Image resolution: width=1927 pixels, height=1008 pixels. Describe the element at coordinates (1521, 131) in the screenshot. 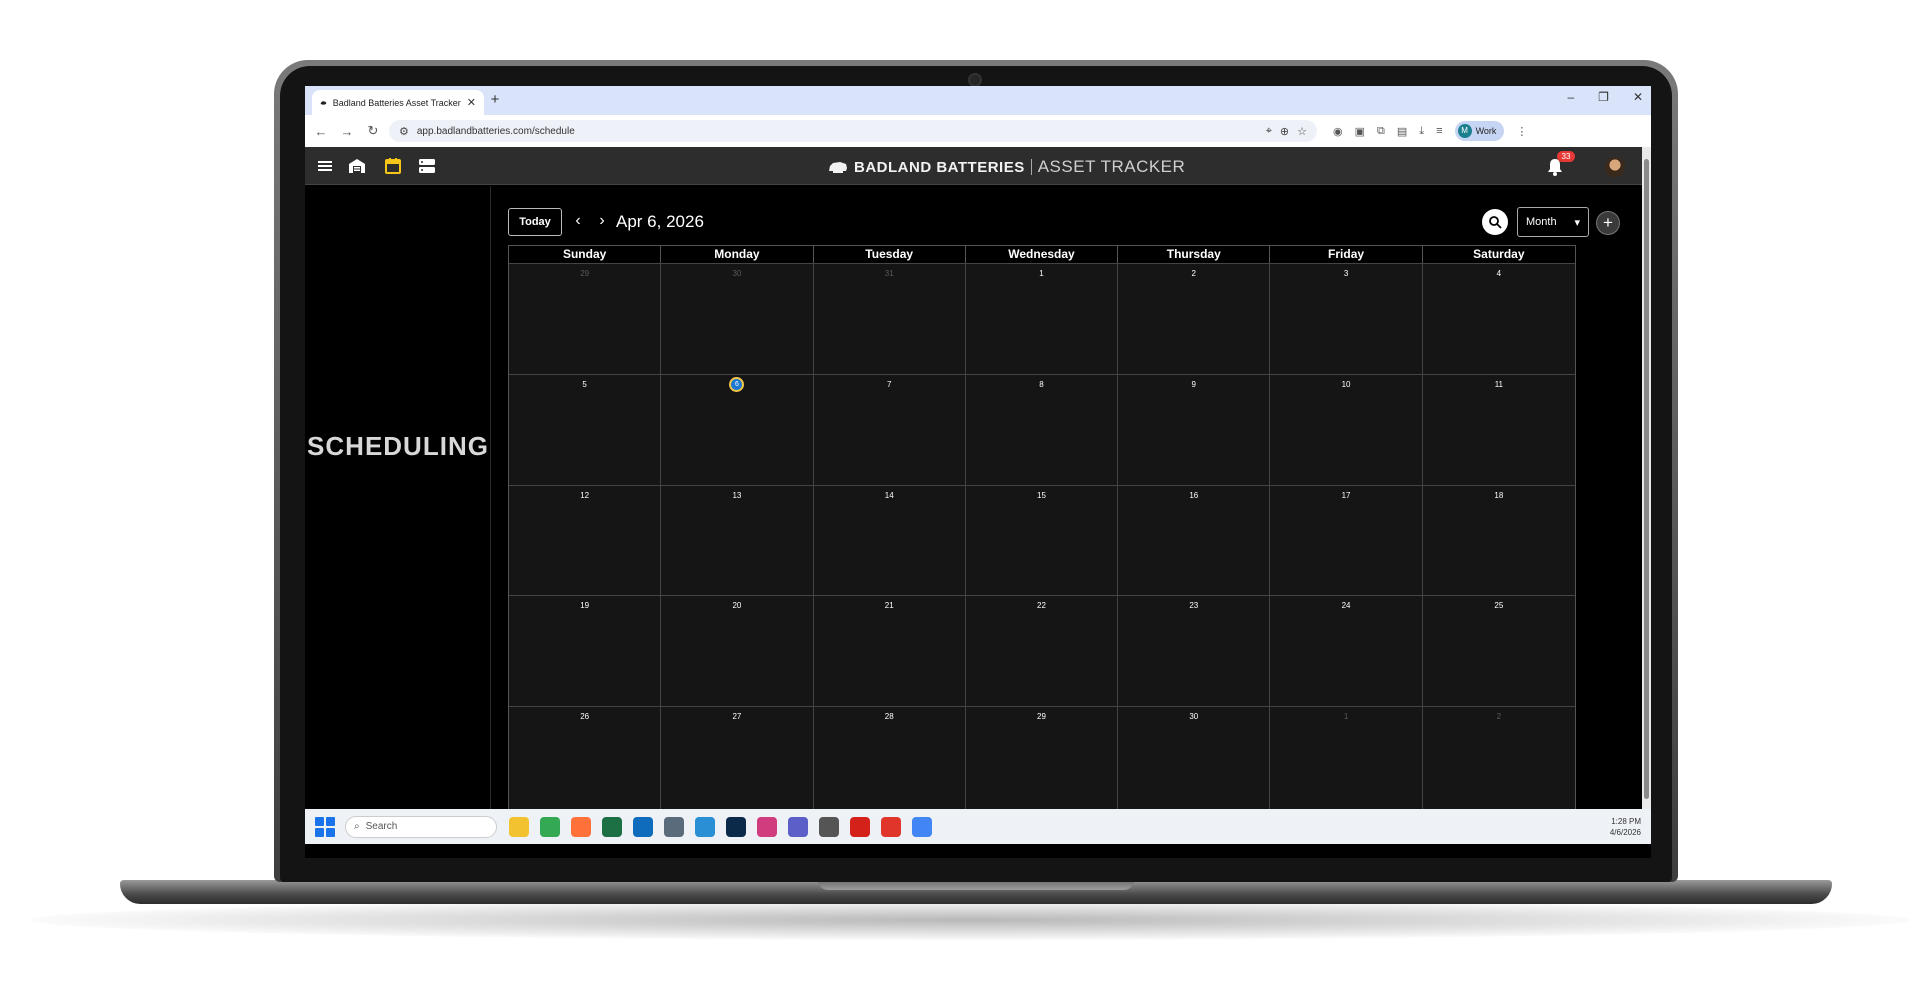

I see `kebab-menu-icon: ⋮` at that location.